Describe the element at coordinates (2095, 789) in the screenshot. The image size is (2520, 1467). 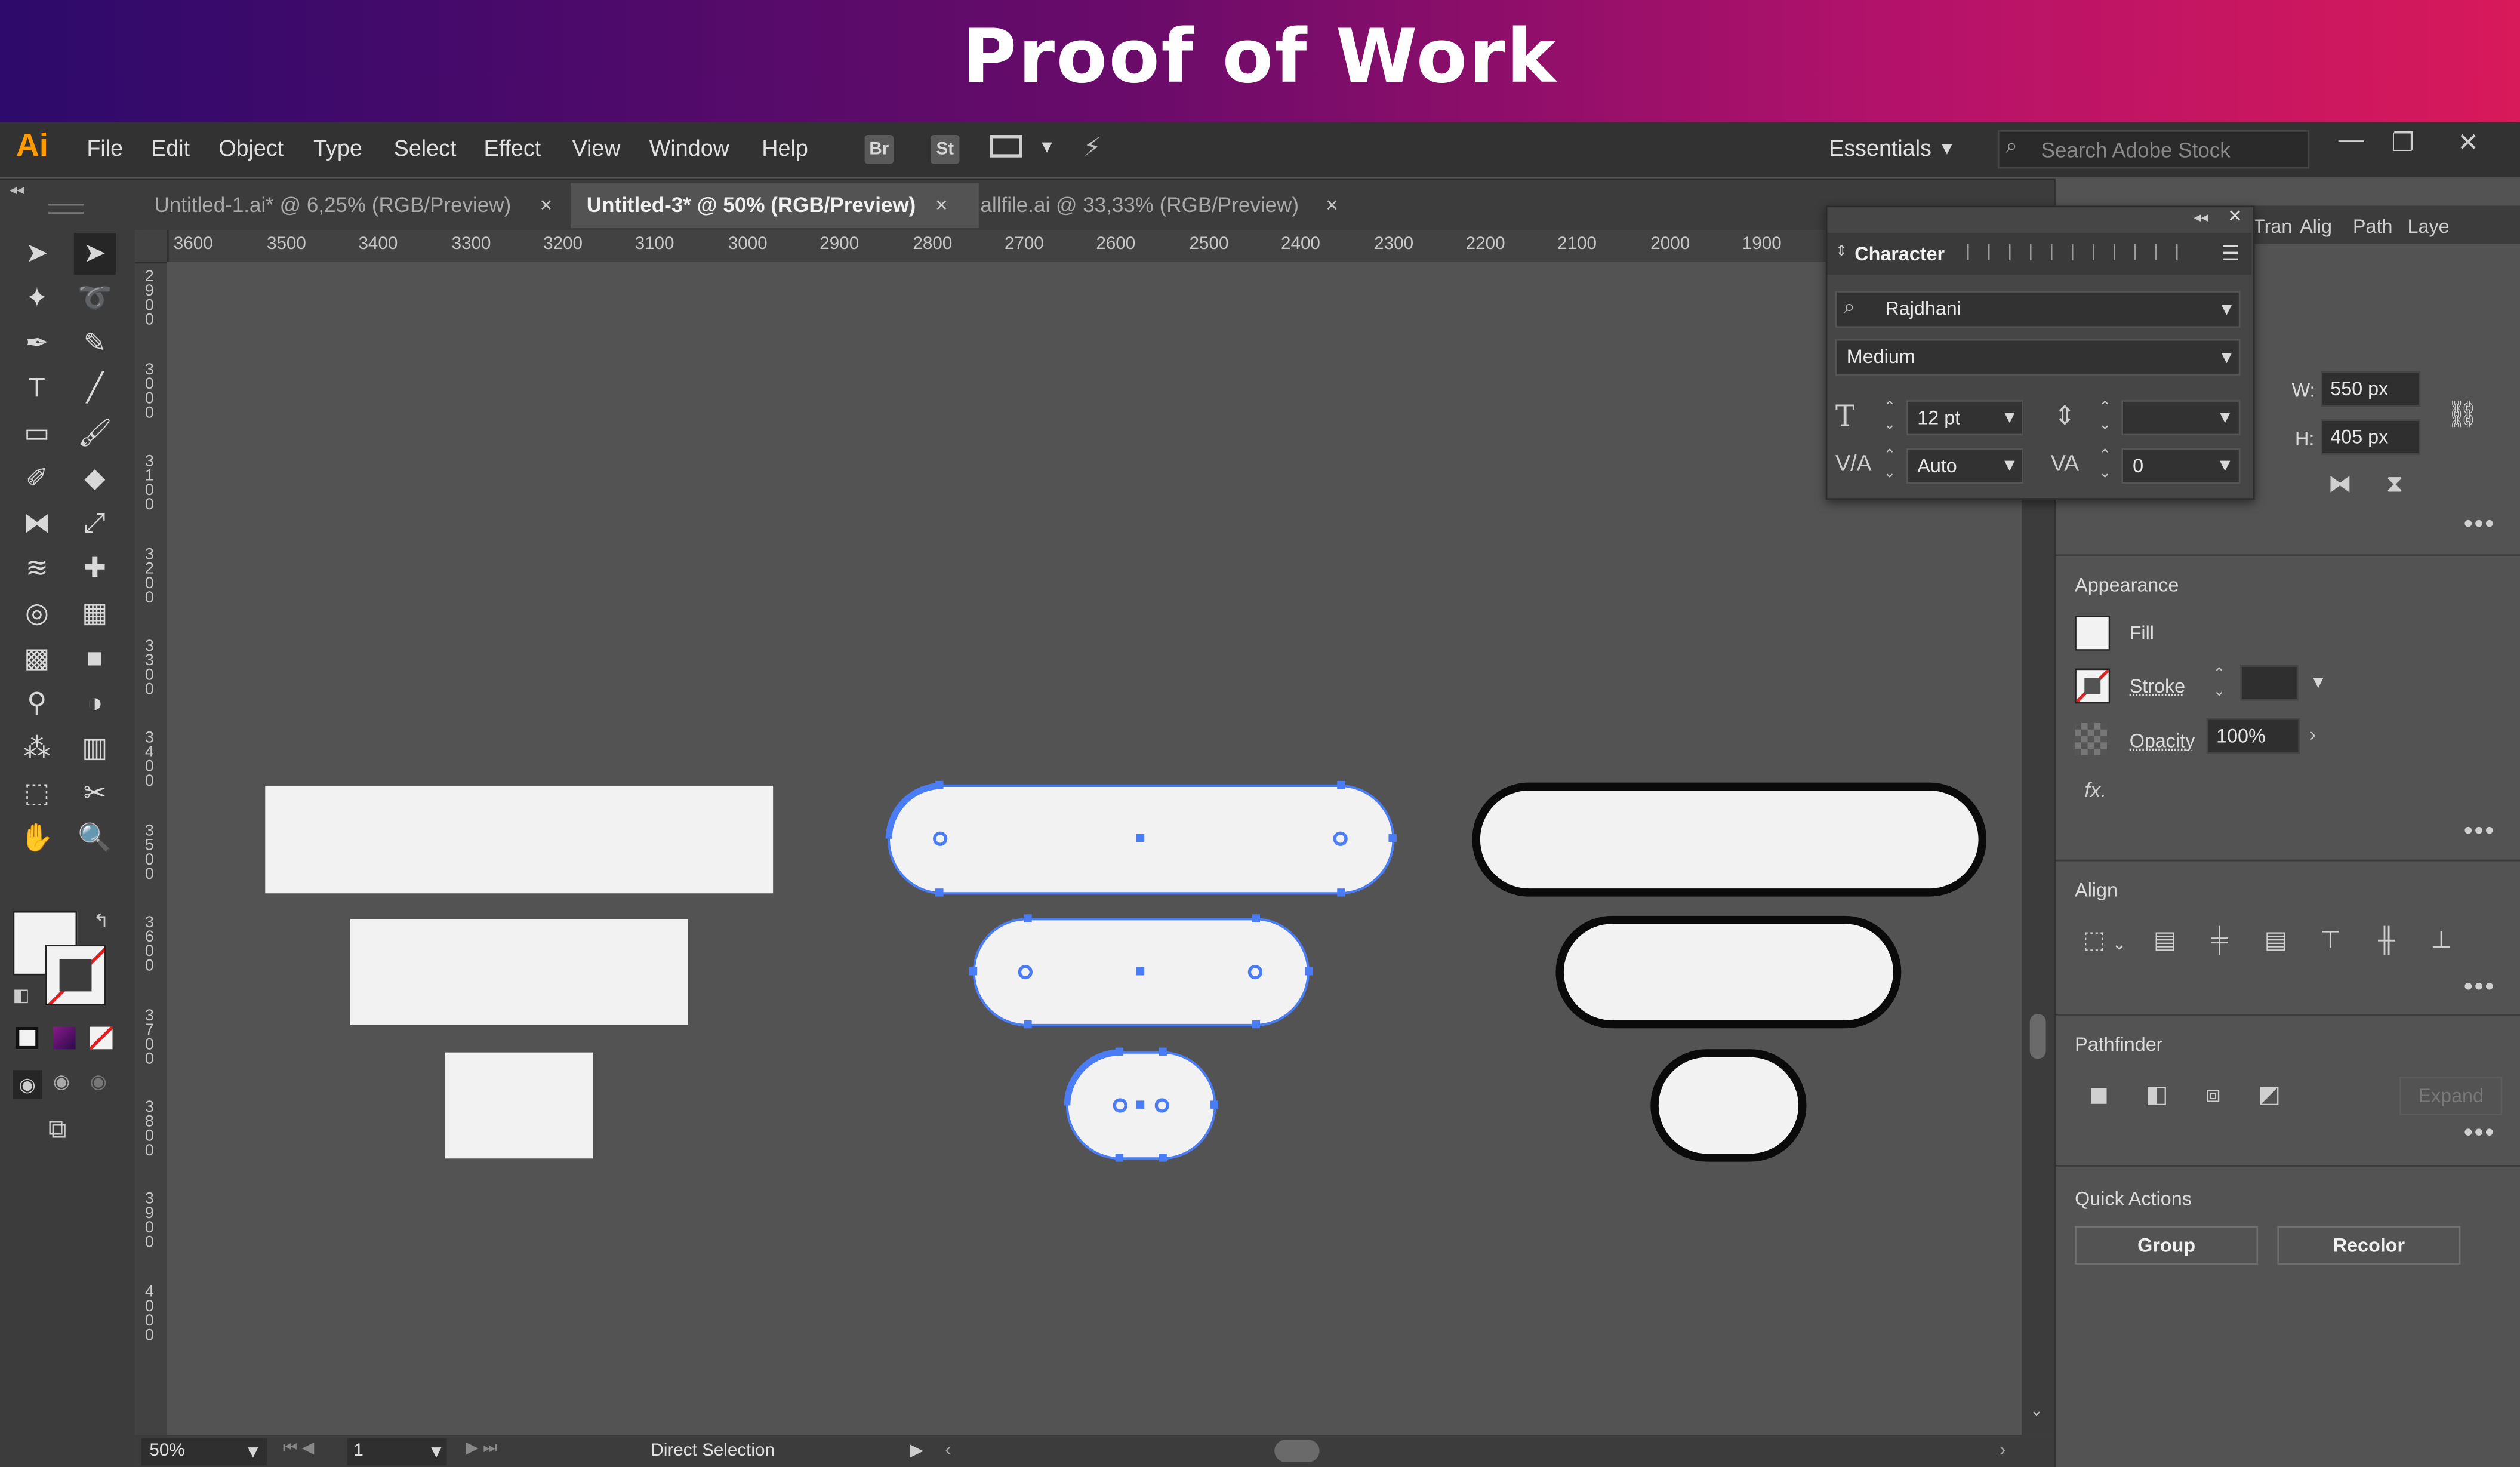
I see `fx-icon: fx.` at that location.